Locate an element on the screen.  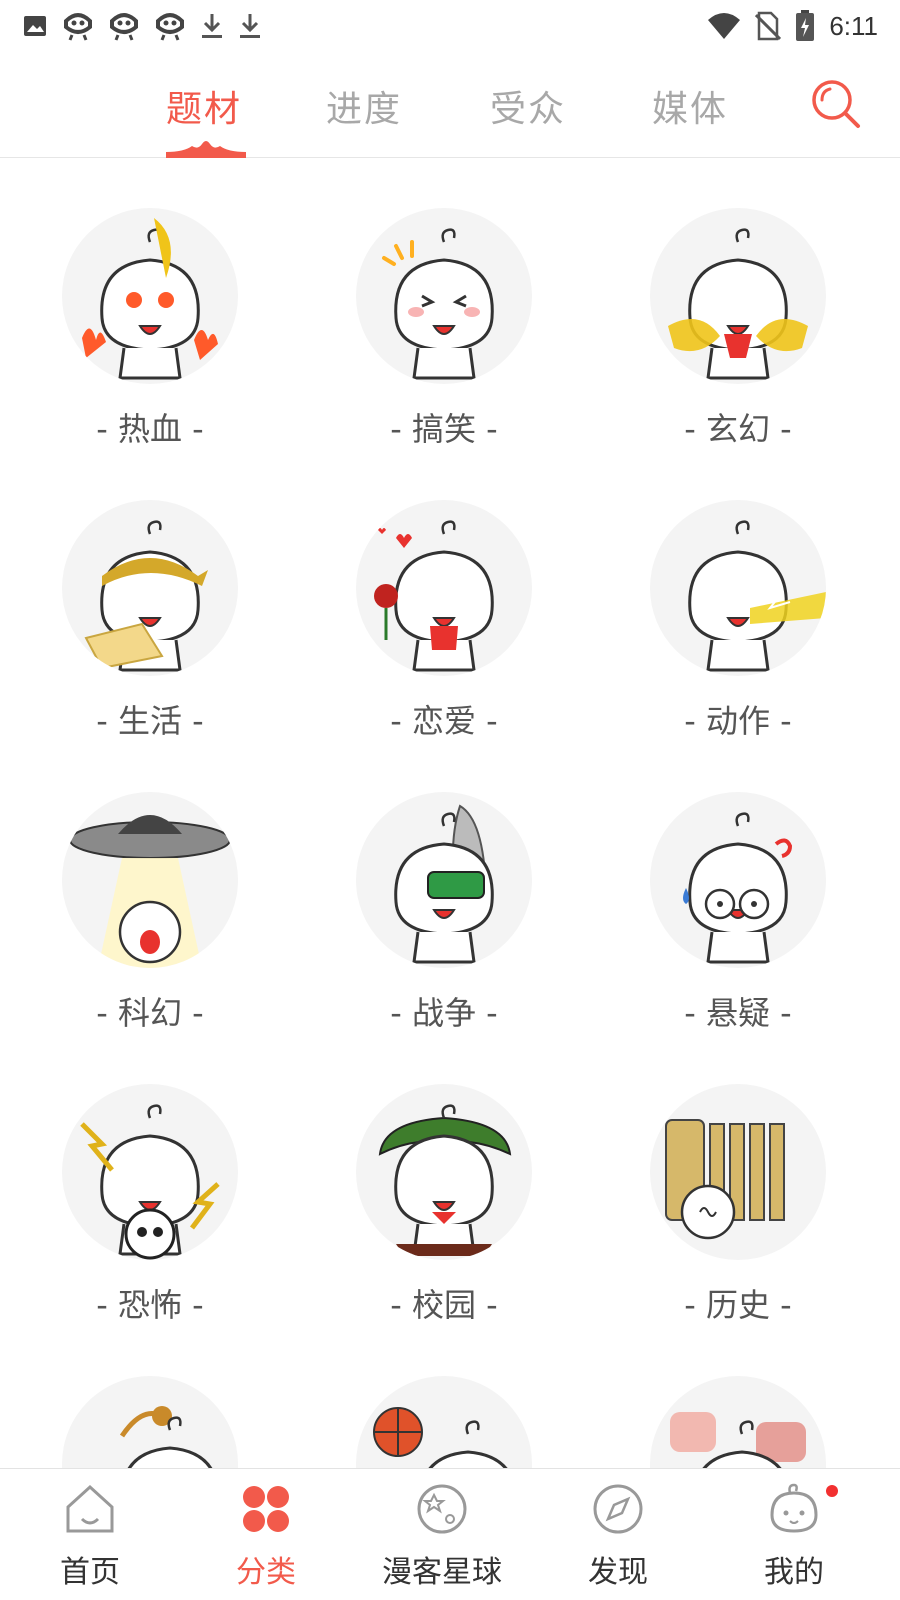
category-label: - 搞笑 - is located at coordinates (444, 429).